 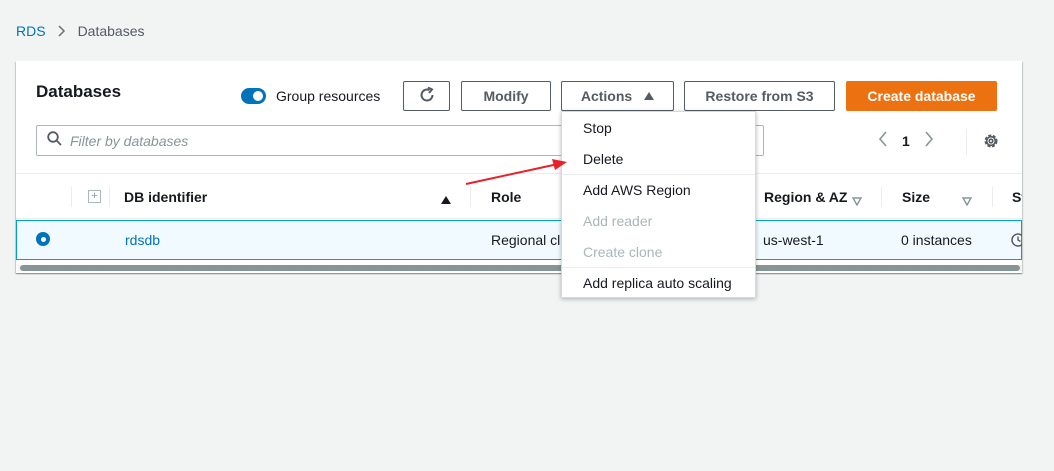 I want to click on breadcrumb-rds-link: RDS, so click(x=31, y=31).